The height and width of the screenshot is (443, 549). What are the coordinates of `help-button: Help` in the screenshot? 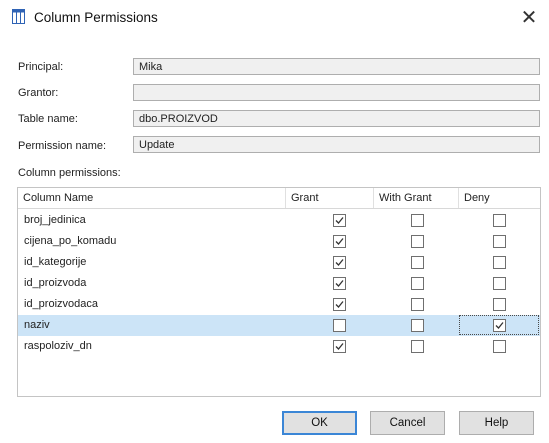 It's located at (496, 423).